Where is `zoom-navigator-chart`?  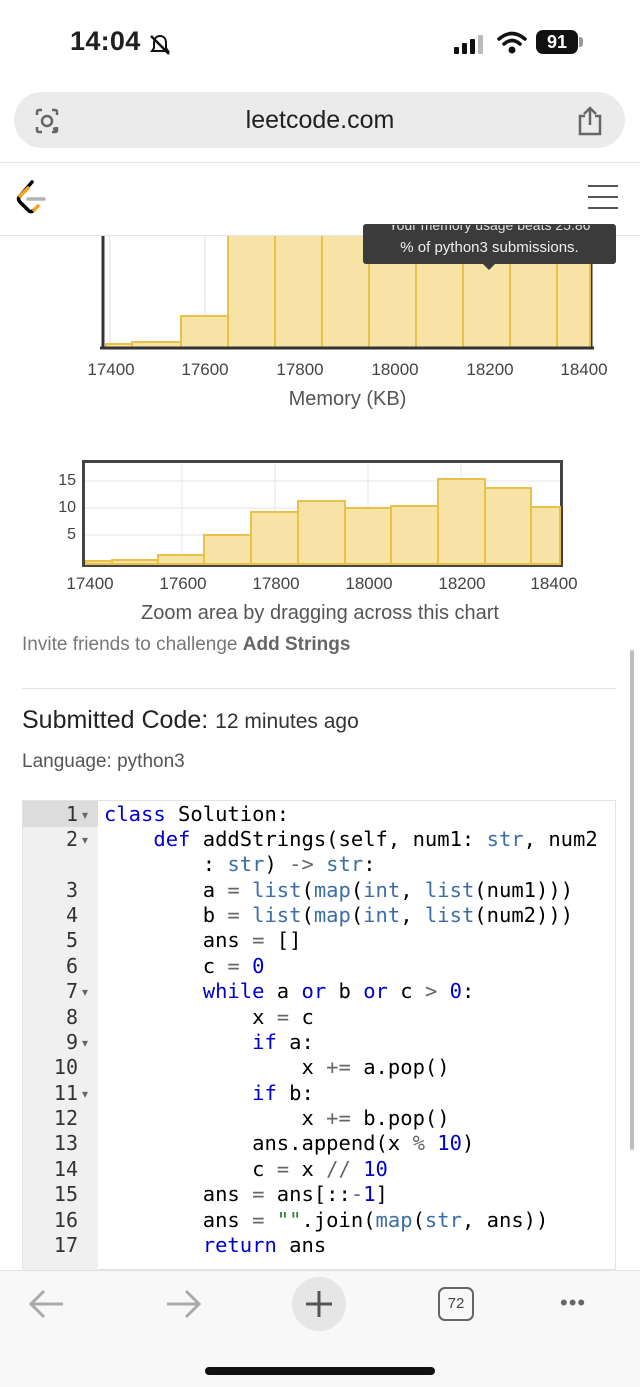
zoom-navigator-chart is located at coordinates (322, 513).